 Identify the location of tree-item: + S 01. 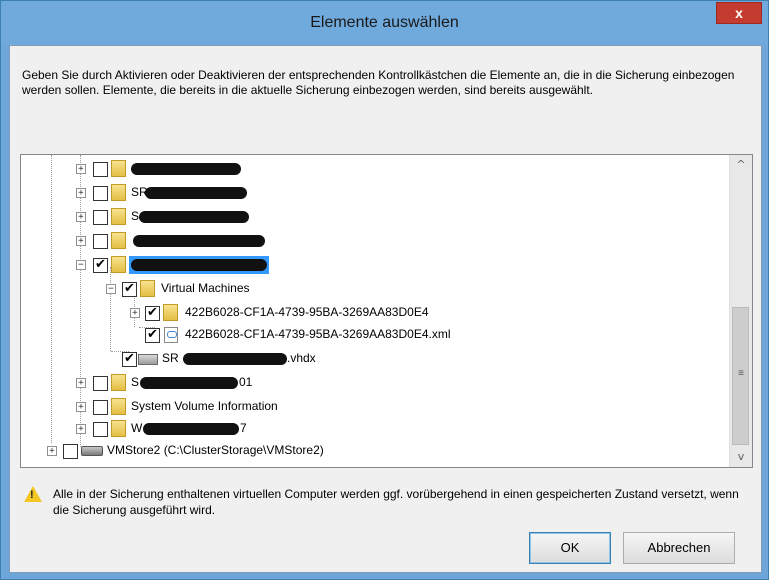
(375, 383).